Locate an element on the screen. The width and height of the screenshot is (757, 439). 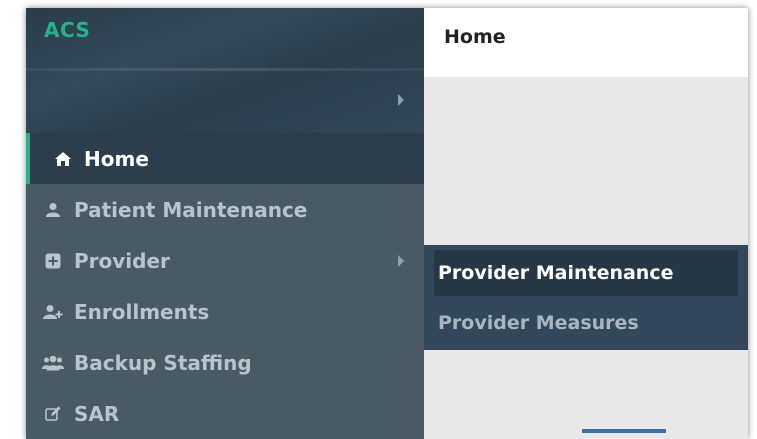
sidebar-header: ACS is located at coordinates (225, 70).